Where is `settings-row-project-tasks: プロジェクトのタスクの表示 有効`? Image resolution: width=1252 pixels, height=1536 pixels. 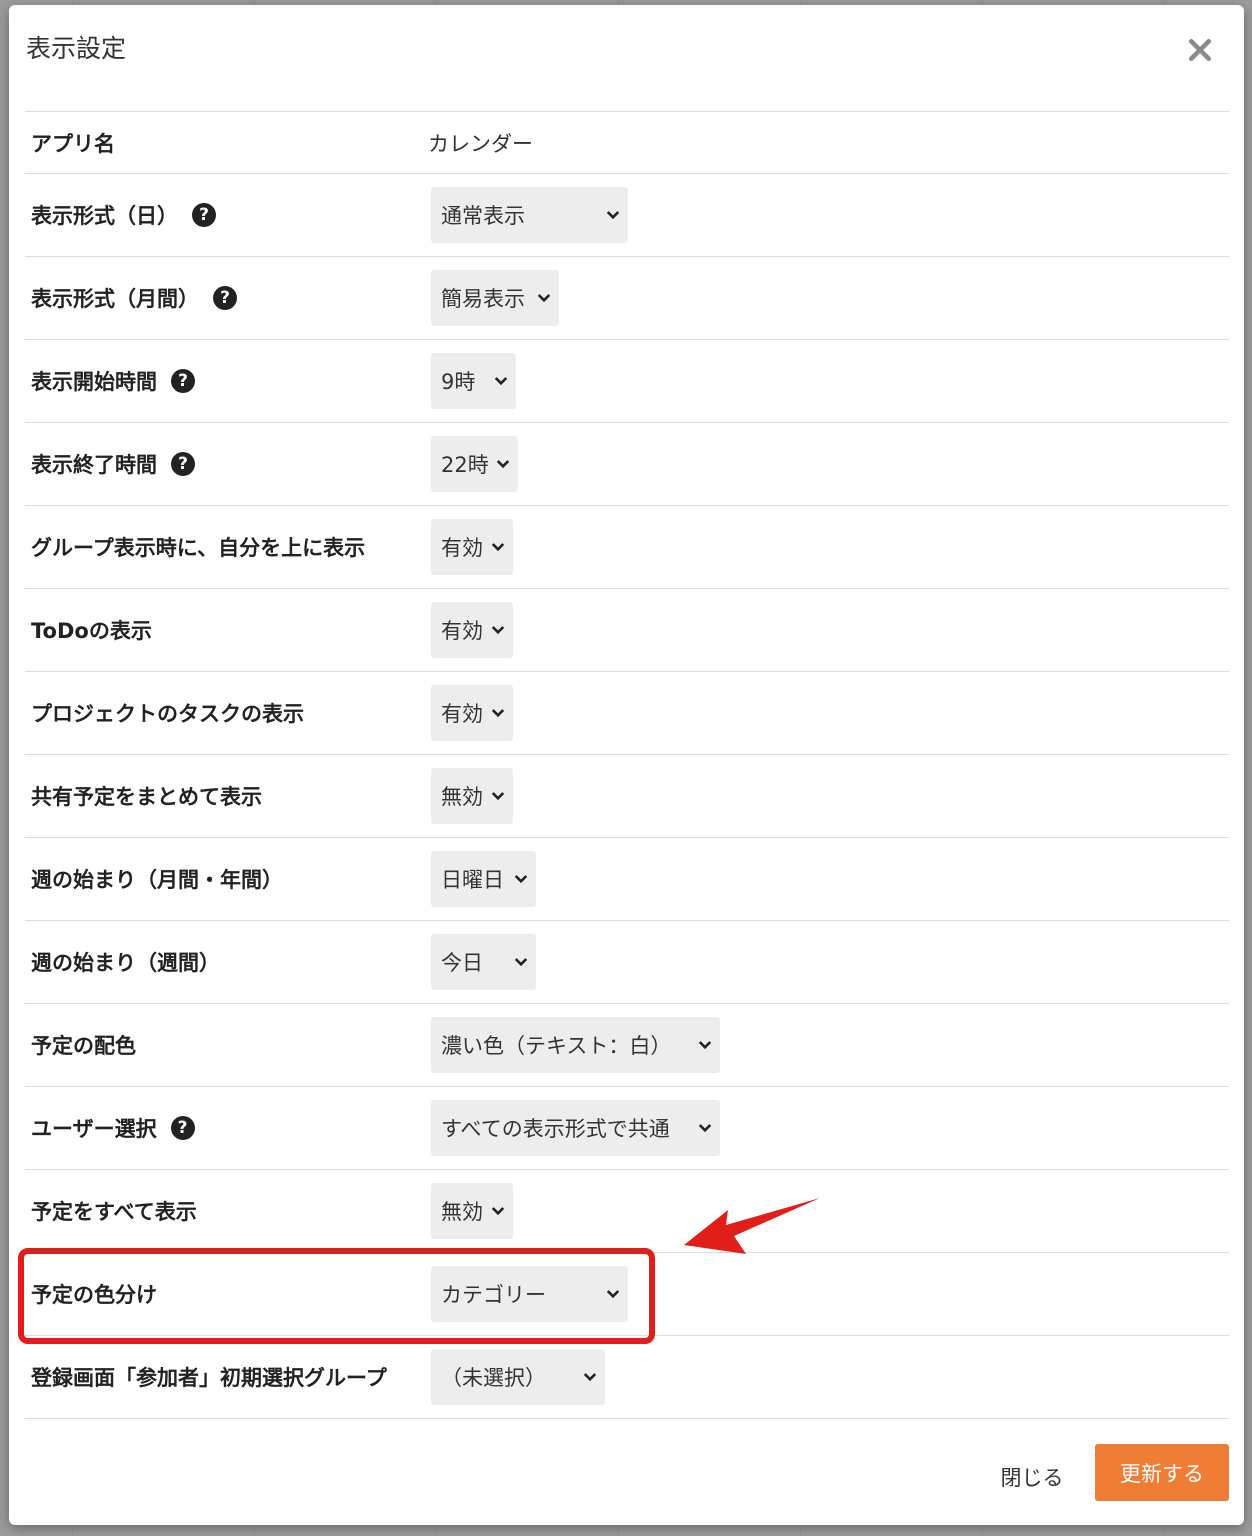 settings-row-project-tasks: プロジェクトのタスクの表示 有効 is located at coordinates (627, 713).